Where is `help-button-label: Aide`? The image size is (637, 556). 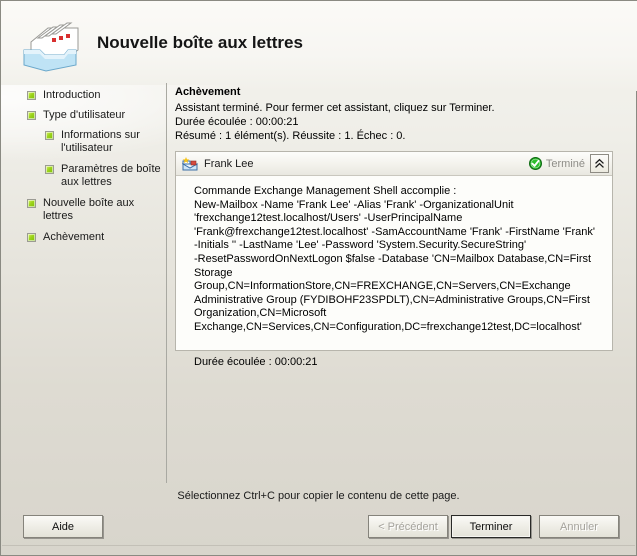 help-button-label: Aide is located at coordinates (63, 526).